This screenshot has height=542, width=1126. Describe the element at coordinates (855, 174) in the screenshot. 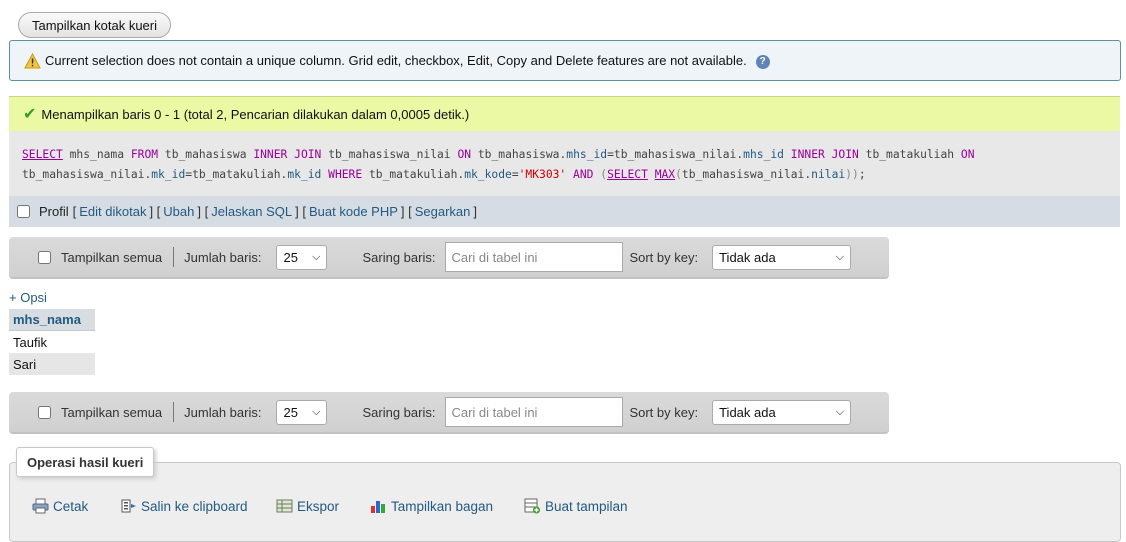

I see `sql-paren: )` at that location.